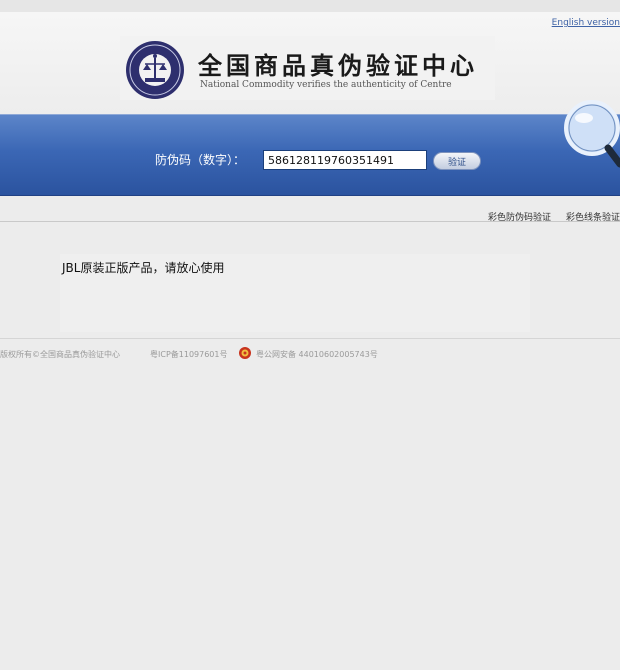  What do you see at coordinates (143, 268) in the screenshot?
I see `result-message: JBL原装正版产品，请放心使用` at bounding box center [143, 268].